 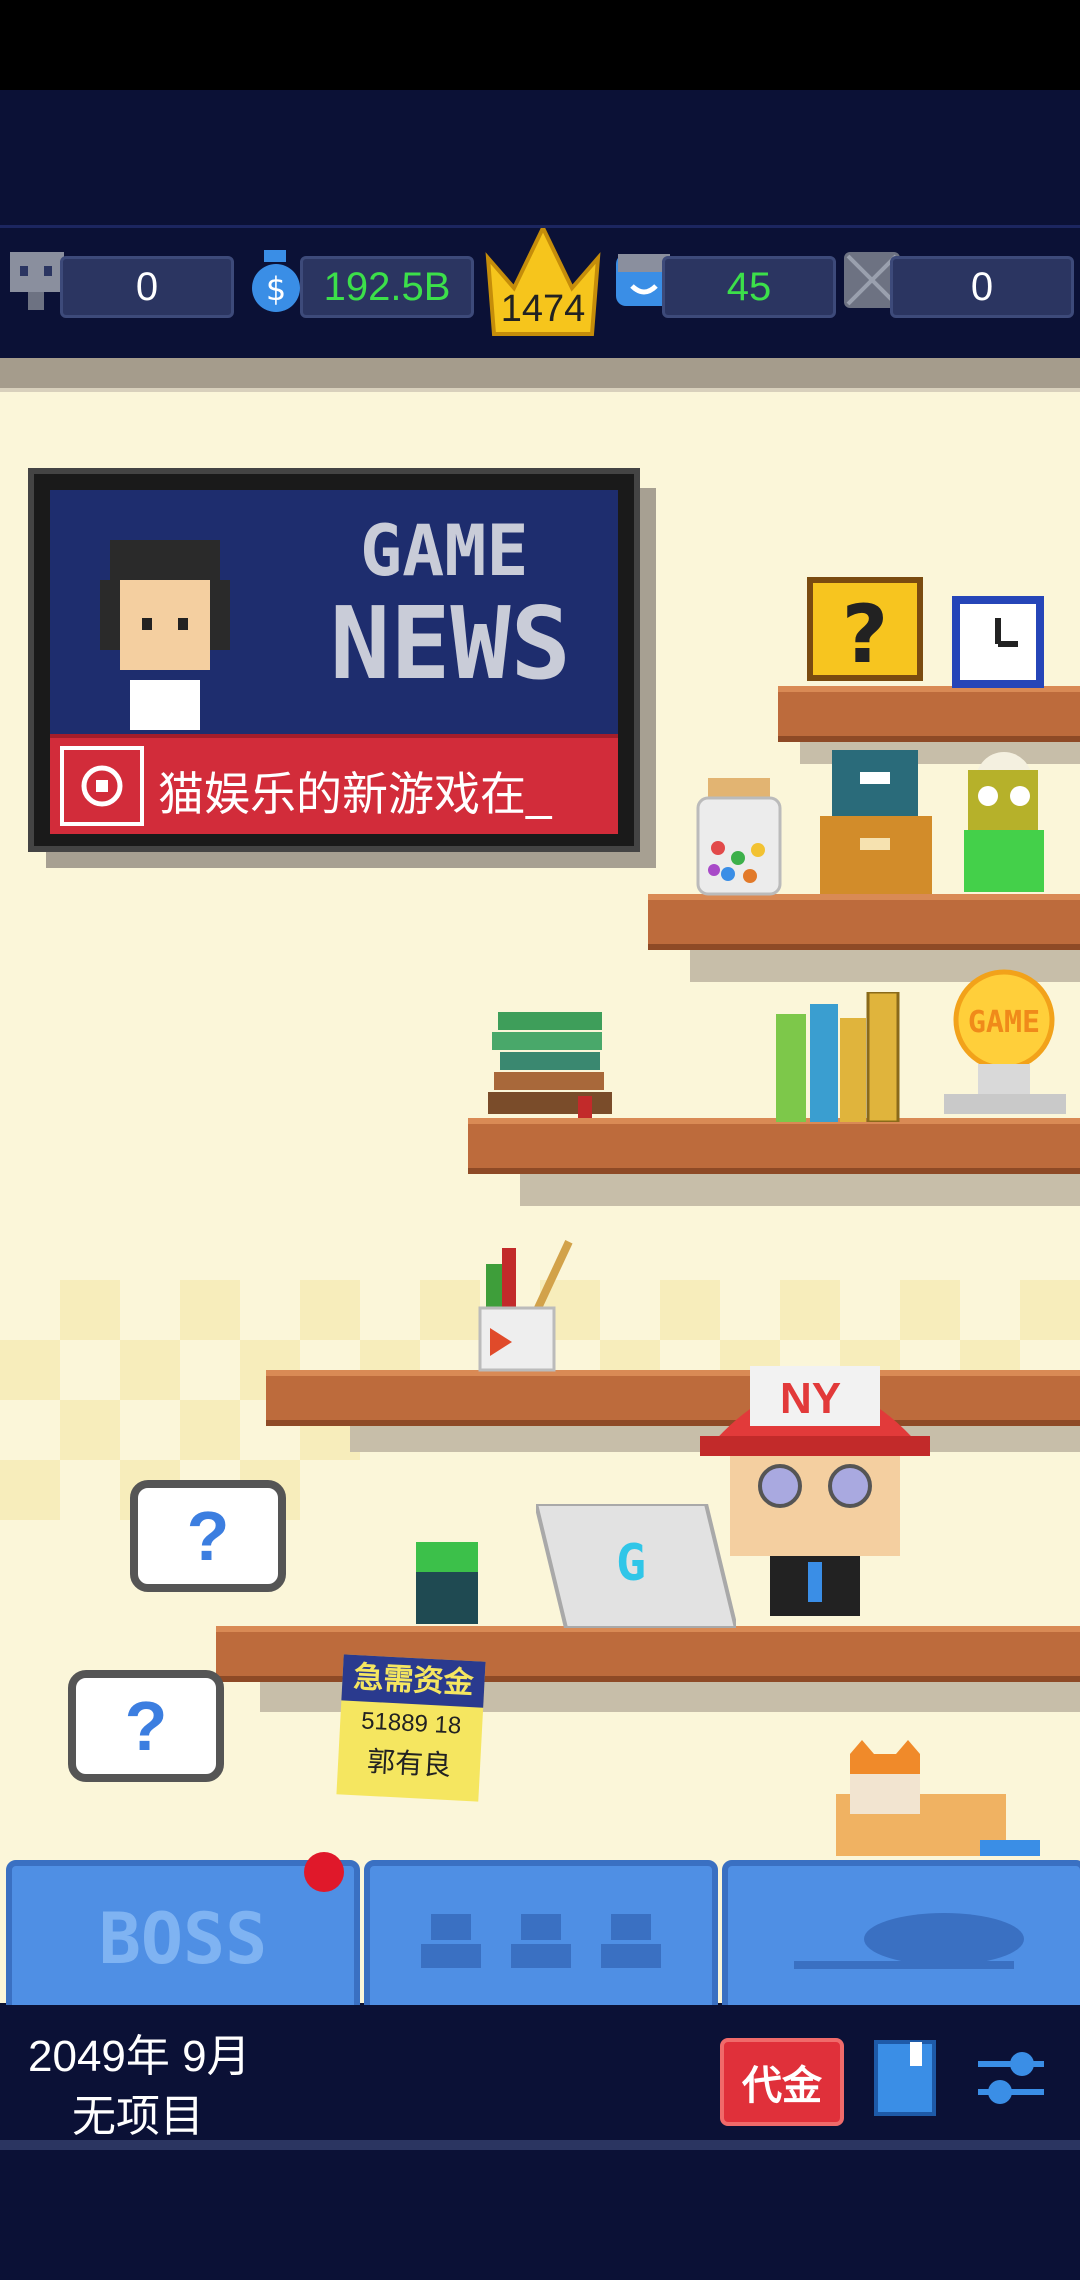 What do you see at coordinates (909, 1940) in the screenshot?
I see `cloud-sky-icon` at bounding box center [909, 1940].